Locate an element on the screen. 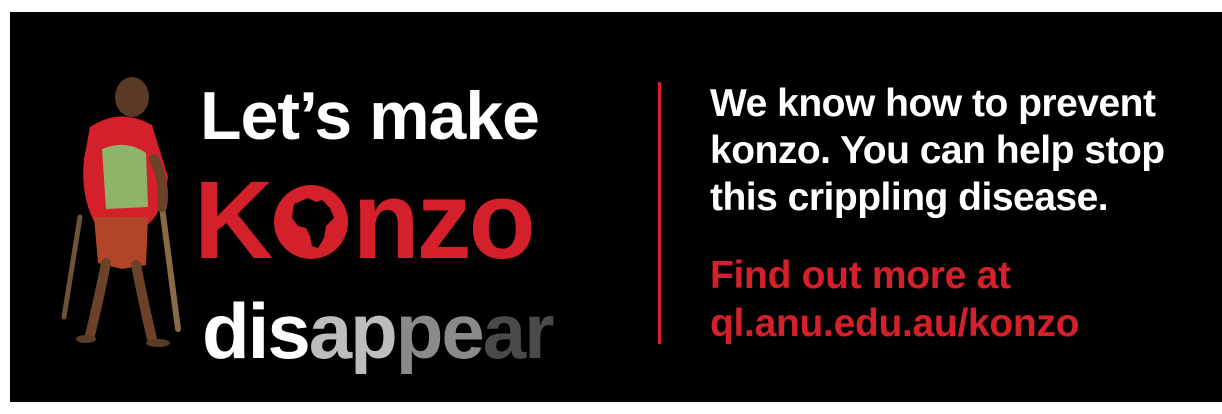  message-line-2: konzo. You can help stop is located at coordinates (937, 150).